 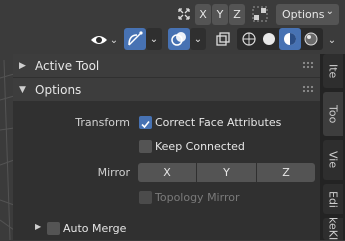 I want to click on chevron-down-icon: ▼, so click(x=22, y=89).